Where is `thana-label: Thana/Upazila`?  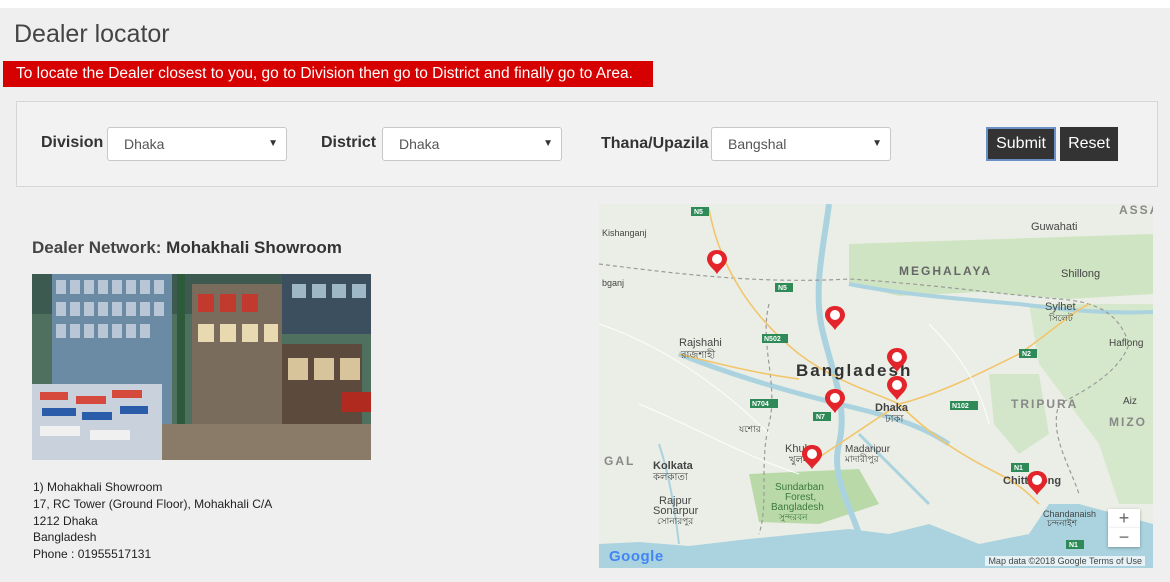
thana-label: Thana/Upazila is located at coordinates (655, 143).